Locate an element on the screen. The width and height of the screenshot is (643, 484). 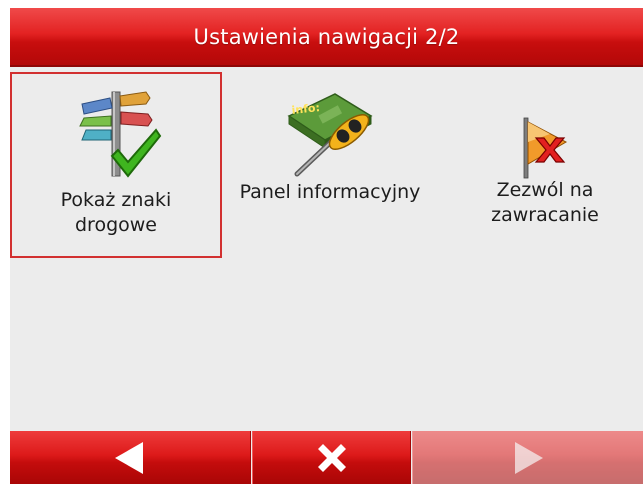
bottom-toolbar is located at coordinates (326, 457).